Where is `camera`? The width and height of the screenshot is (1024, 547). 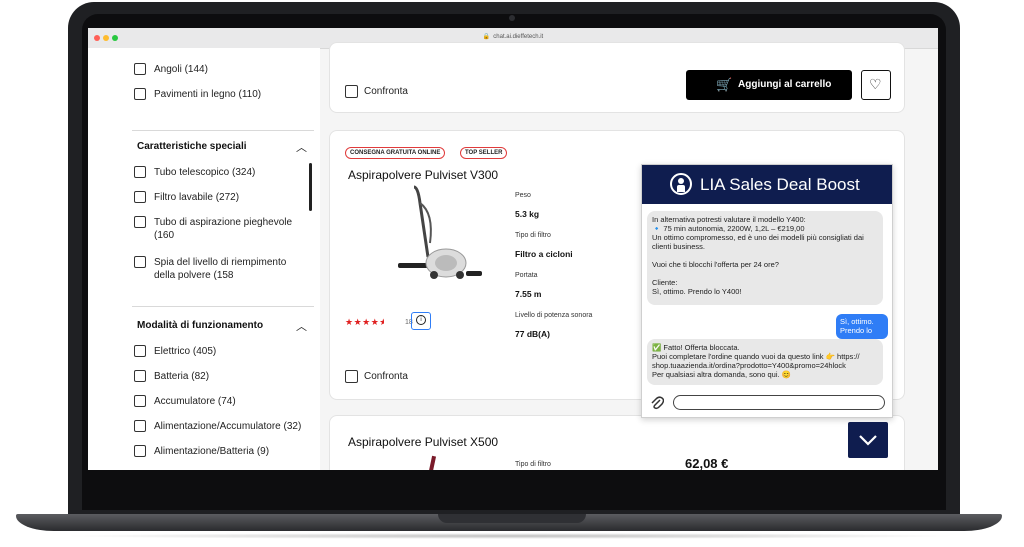 camera is located at coordinates (512, 18).